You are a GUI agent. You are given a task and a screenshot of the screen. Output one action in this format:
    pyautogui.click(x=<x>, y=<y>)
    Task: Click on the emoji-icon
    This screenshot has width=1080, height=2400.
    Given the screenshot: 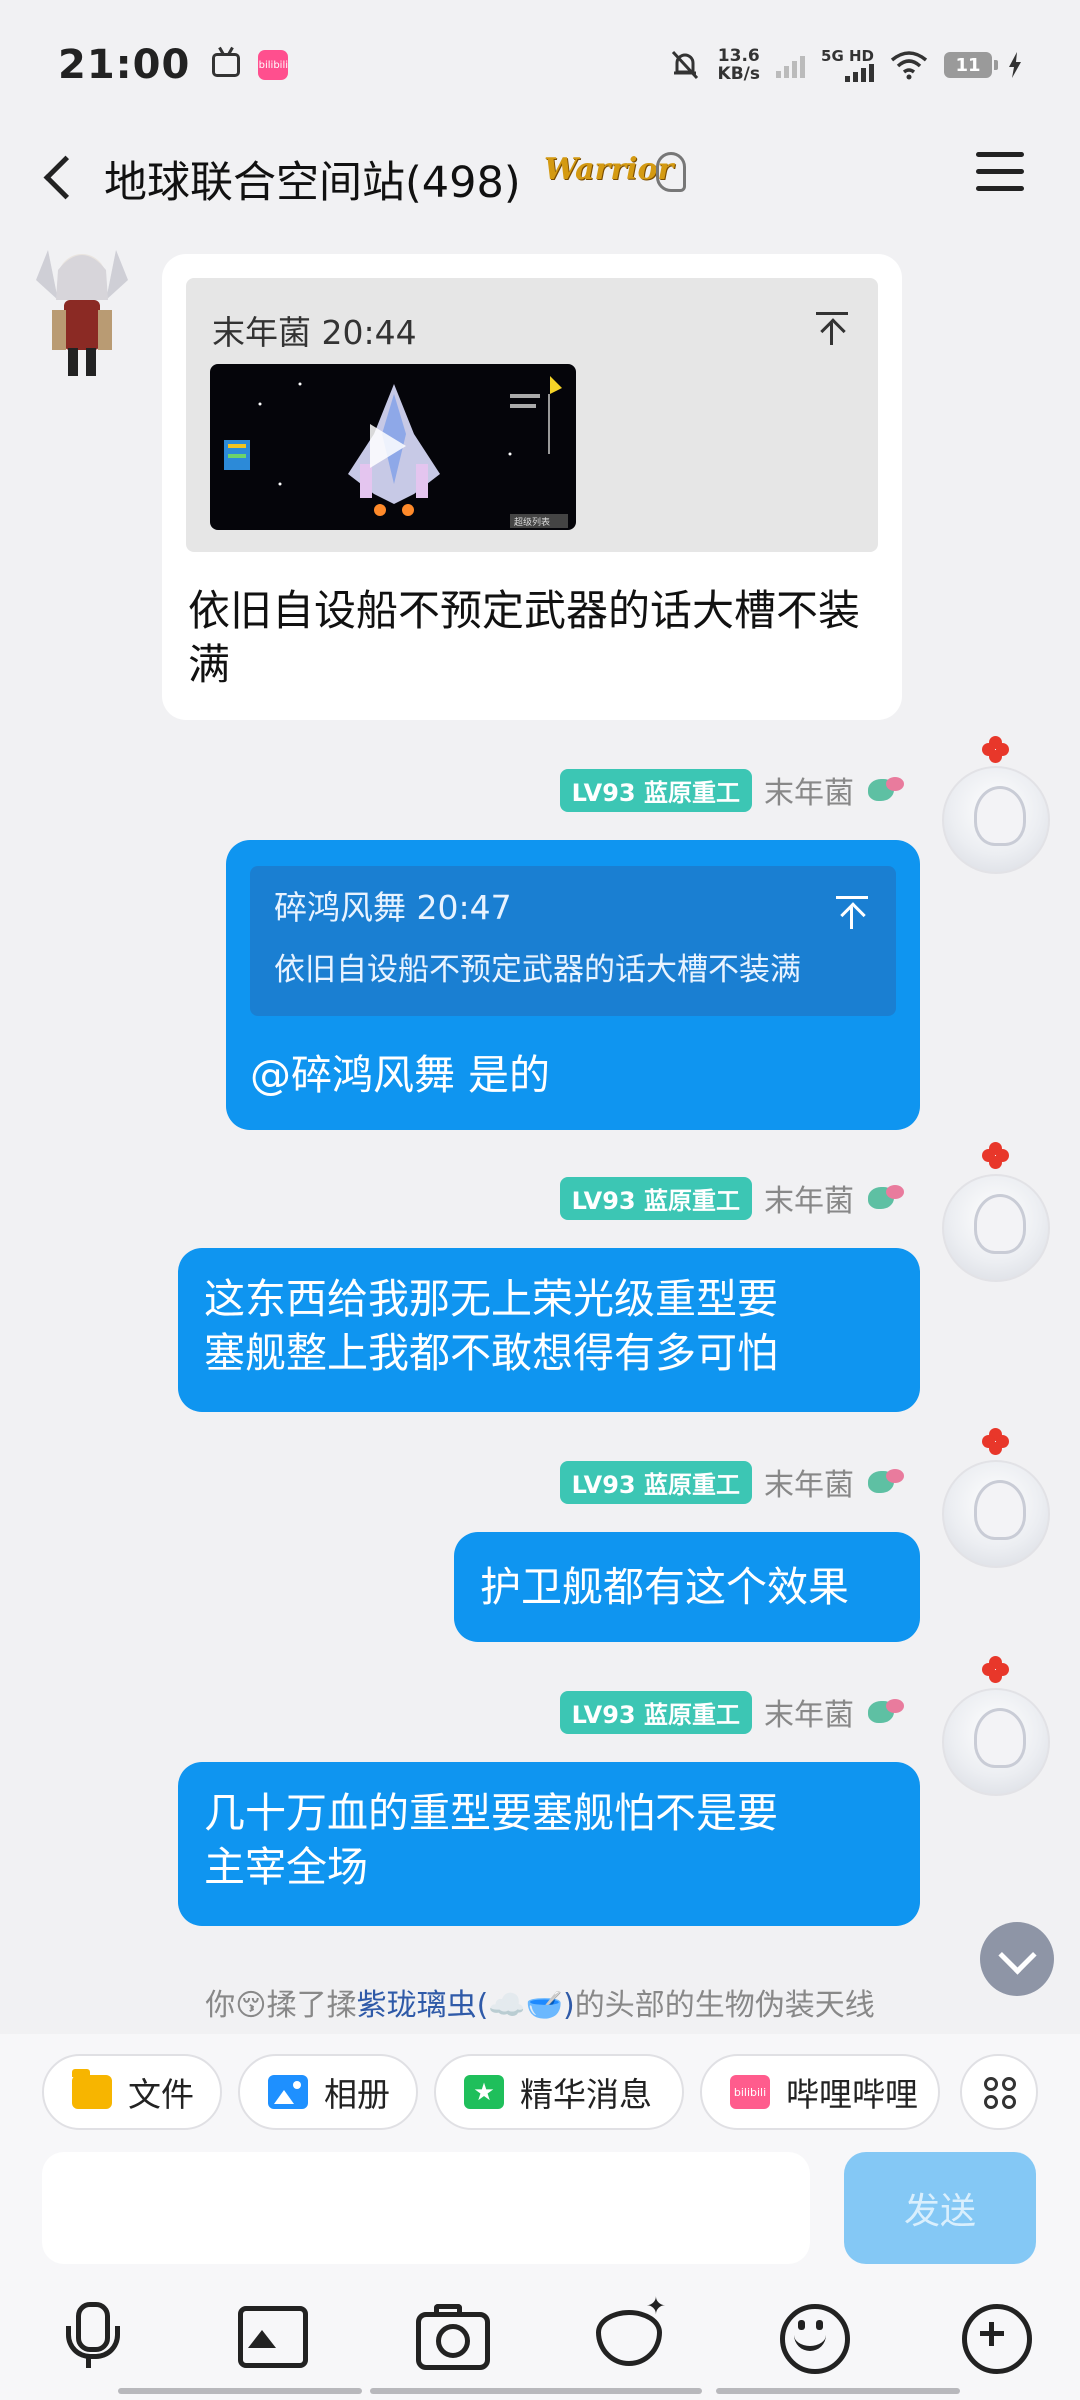 What is the action you would take?
    pyautogui.click(x=811, y=2335)
    